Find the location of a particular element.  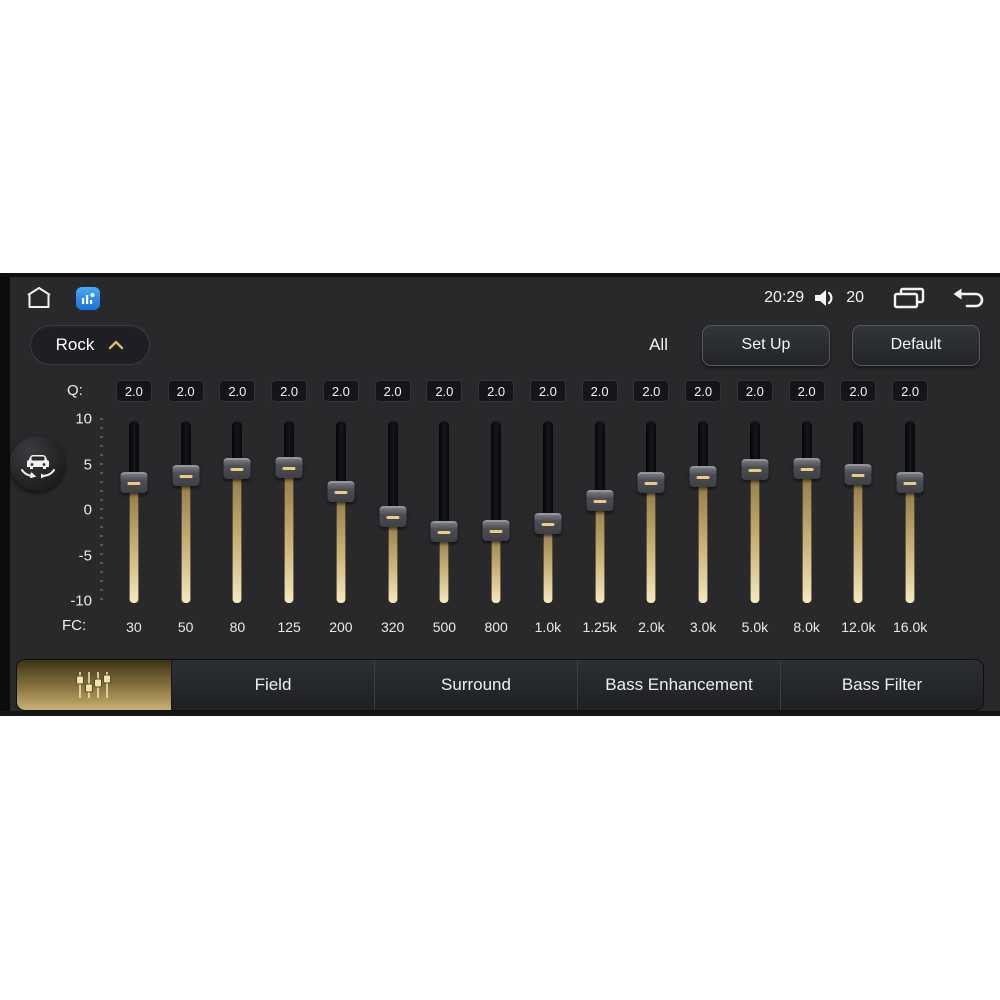

left-bezel is located at coordinates (5, 494).